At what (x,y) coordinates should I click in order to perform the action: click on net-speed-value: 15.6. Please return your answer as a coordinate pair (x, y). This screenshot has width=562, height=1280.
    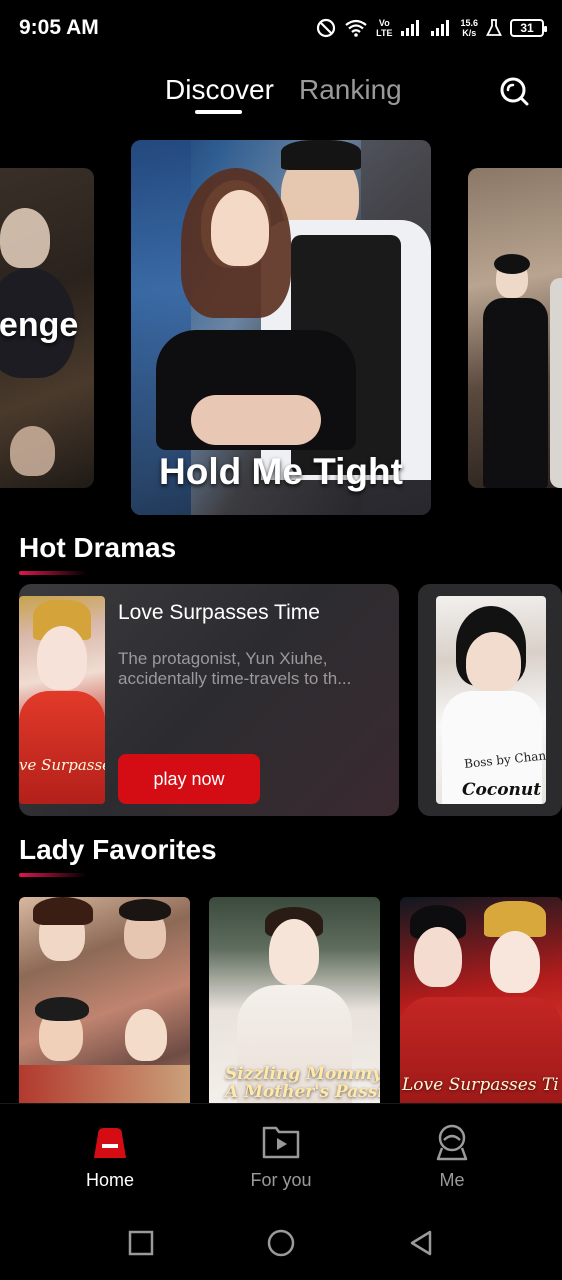
    Looking at the image, I should click on (469, 23).